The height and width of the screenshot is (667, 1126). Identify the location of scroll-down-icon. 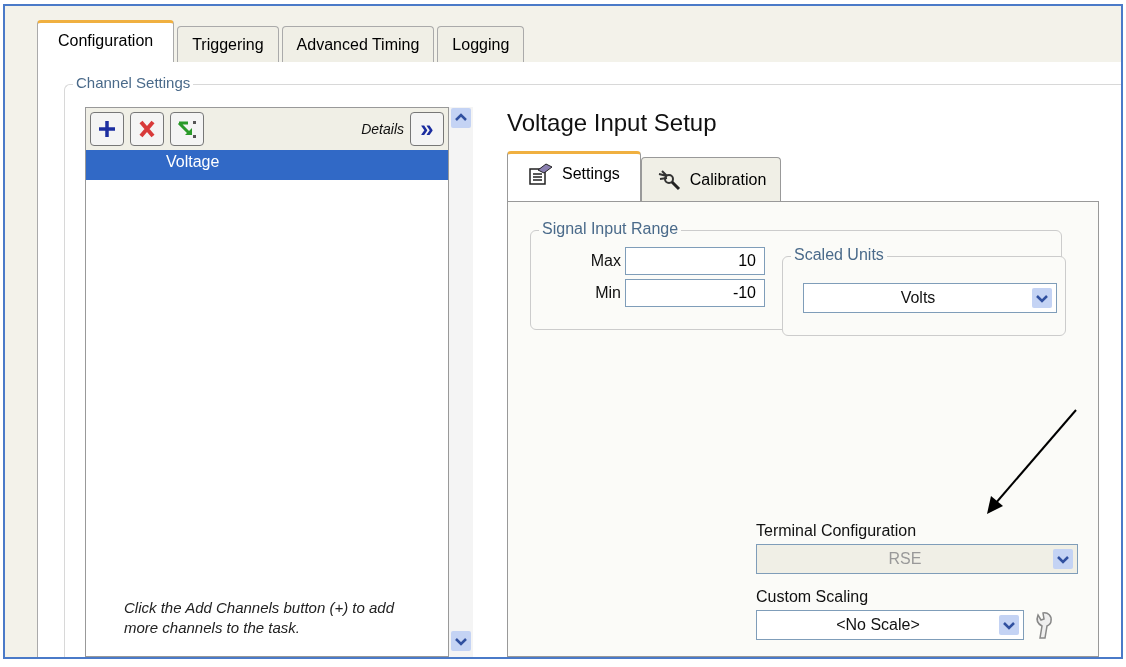
(461, 641).